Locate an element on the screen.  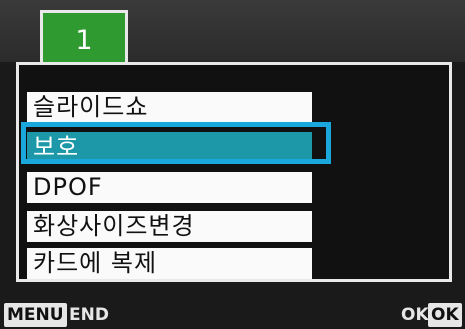
menu-item-slideshow: 슬라이드쇼 is located at coordinates (169, 107).